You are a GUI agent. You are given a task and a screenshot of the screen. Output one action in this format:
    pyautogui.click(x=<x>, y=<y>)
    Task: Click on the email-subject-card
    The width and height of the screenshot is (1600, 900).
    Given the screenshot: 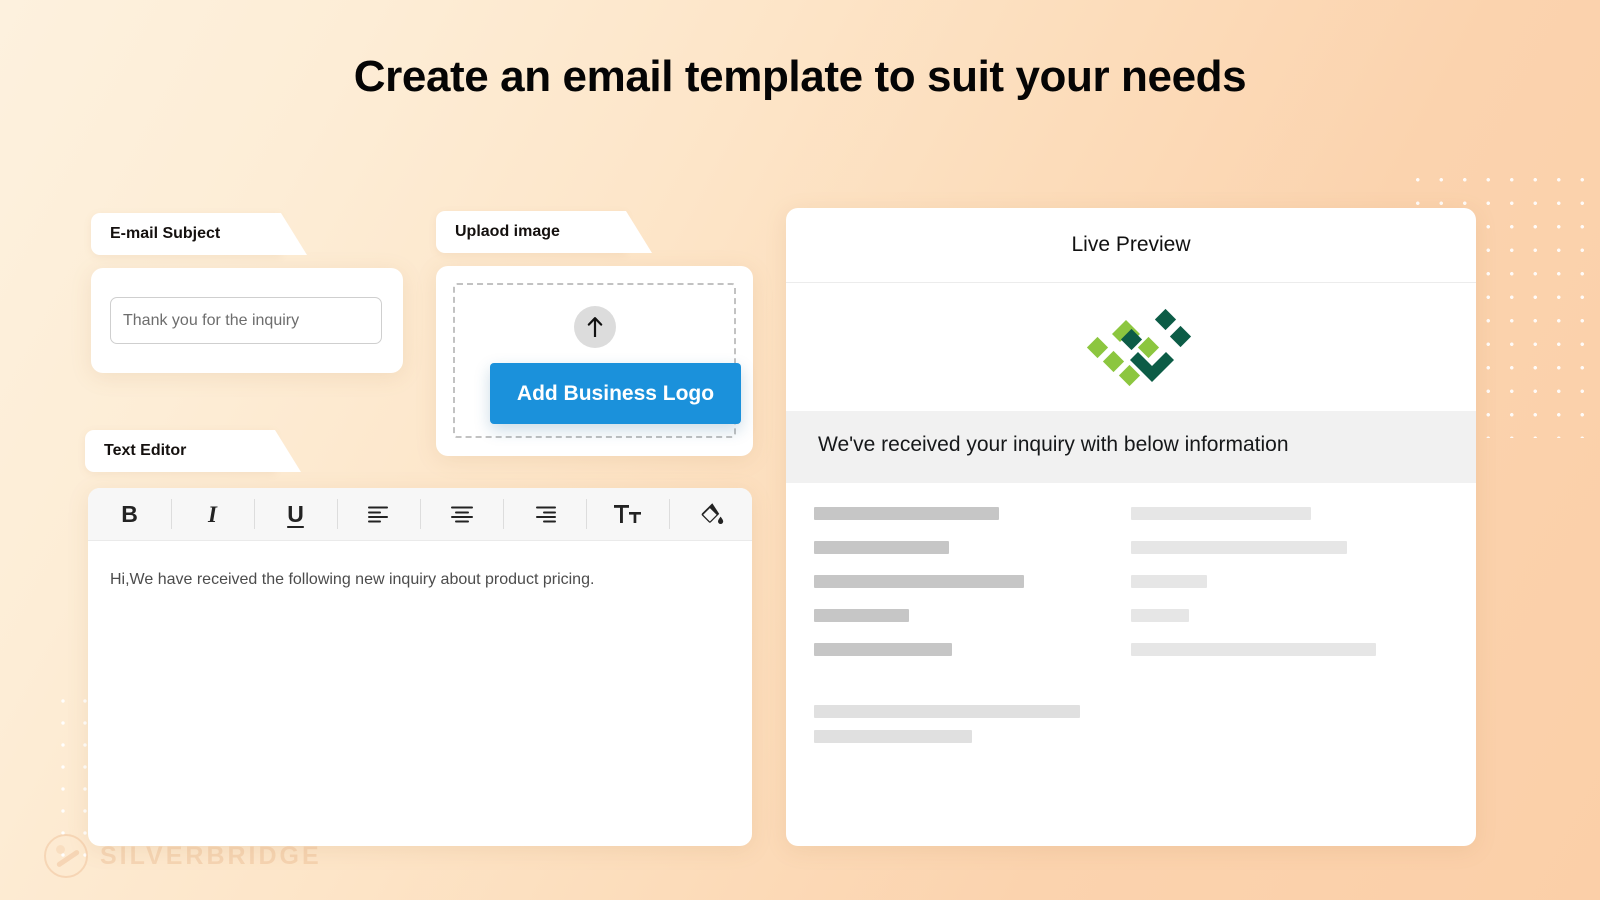 What is the action you would take?
    pyautogui.click(x=247, y=320)
    